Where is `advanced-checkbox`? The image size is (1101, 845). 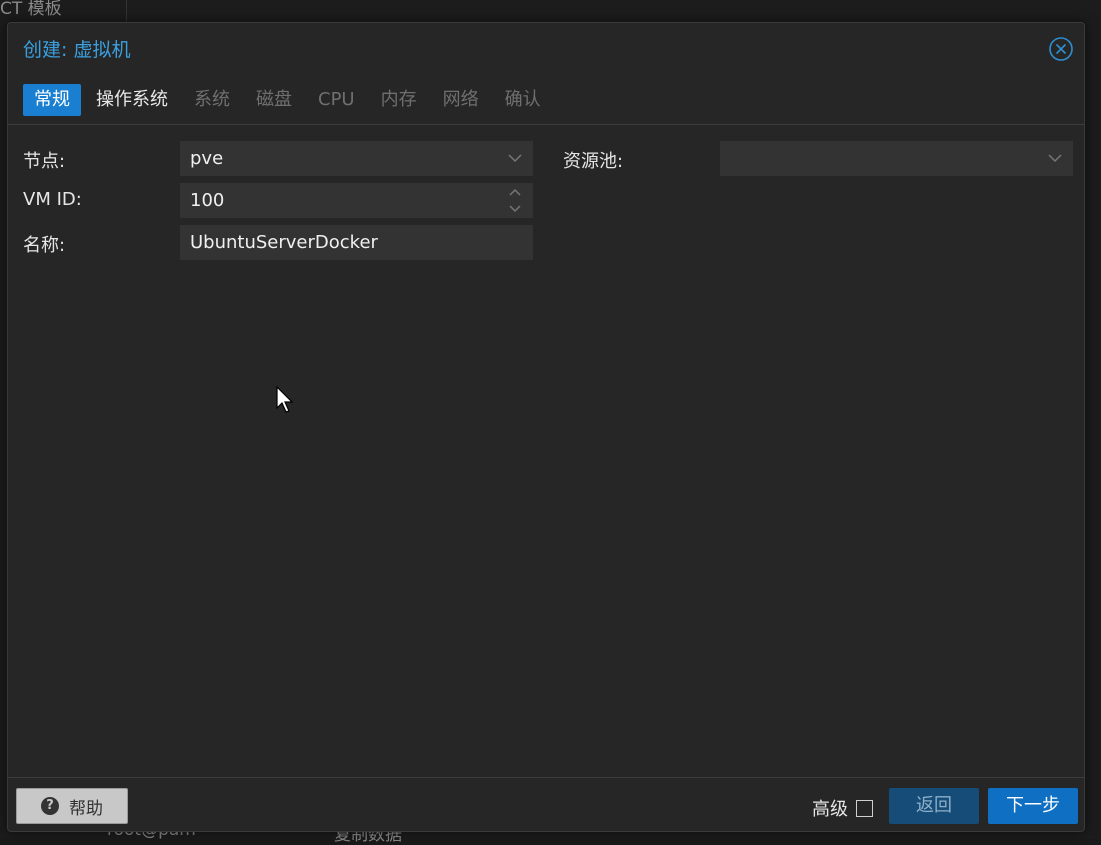
advanced-checkbox is located at coordinates (864, 808).